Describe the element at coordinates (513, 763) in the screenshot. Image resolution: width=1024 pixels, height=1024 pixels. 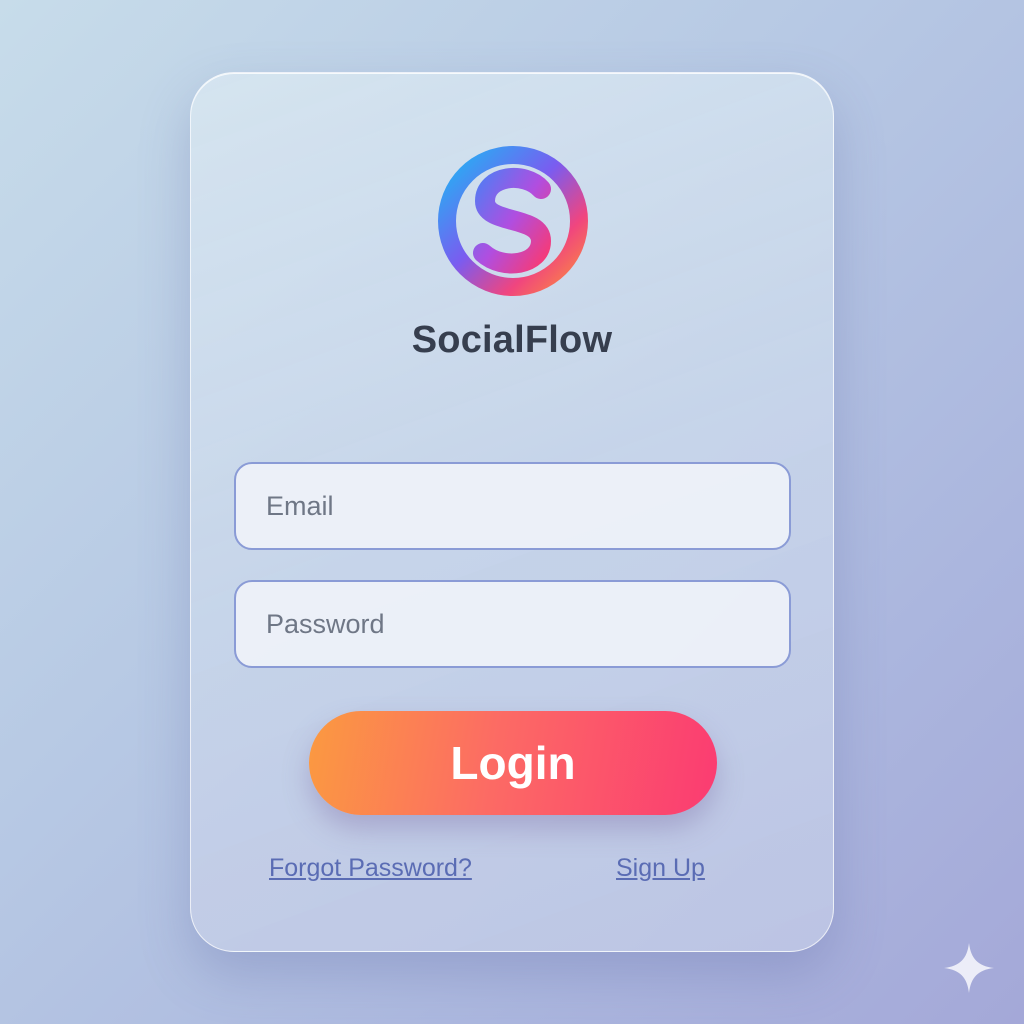
I see `login-button: Login` at that location.